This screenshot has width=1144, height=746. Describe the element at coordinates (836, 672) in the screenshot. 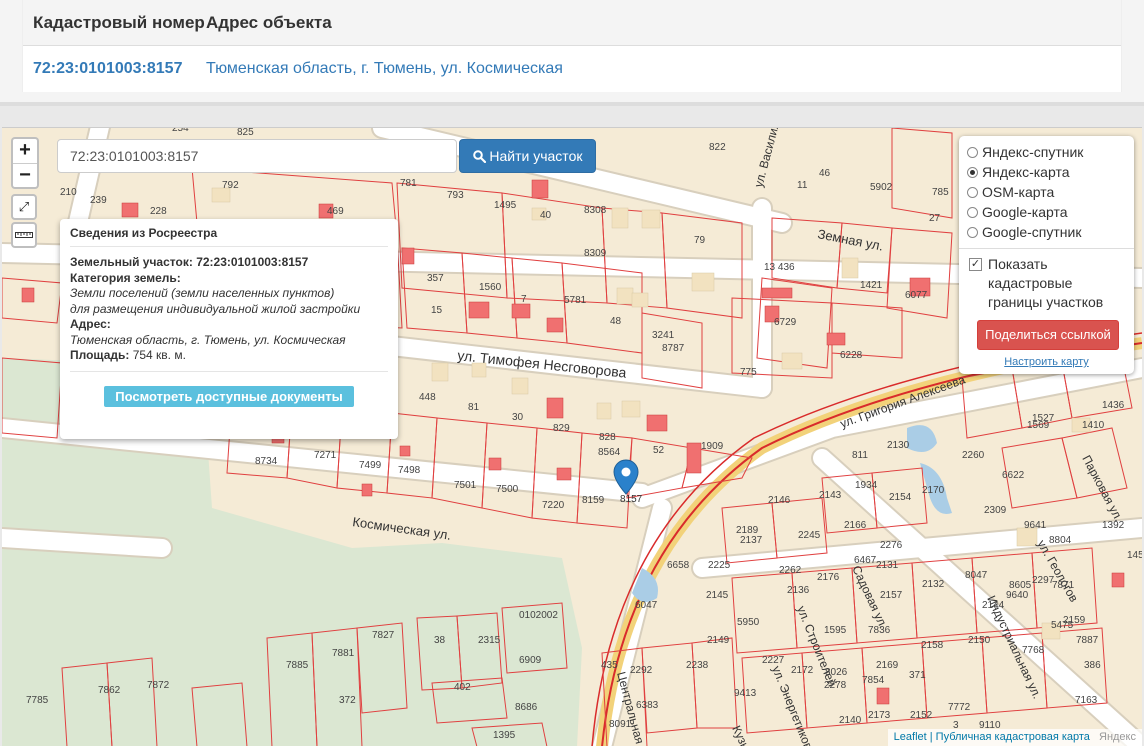

I see `parcel-number-label: 8026` at that location.